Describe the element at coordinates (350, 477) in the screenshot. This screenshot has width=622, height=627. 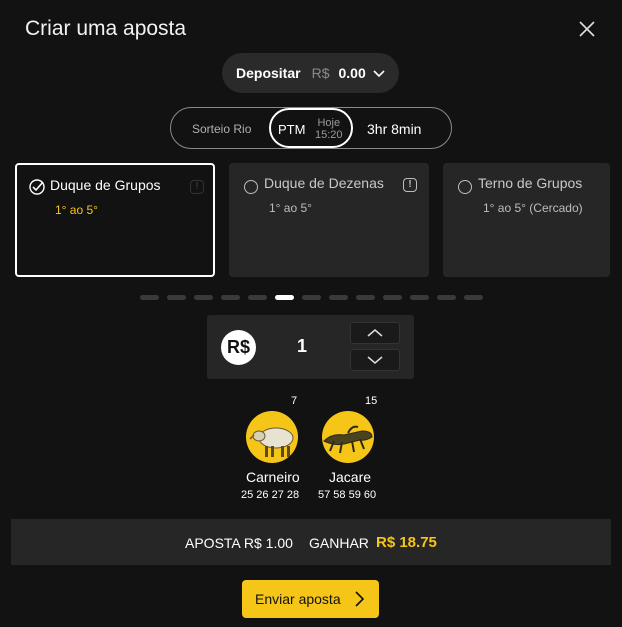
I see `animal-name: Jacare` at that location.